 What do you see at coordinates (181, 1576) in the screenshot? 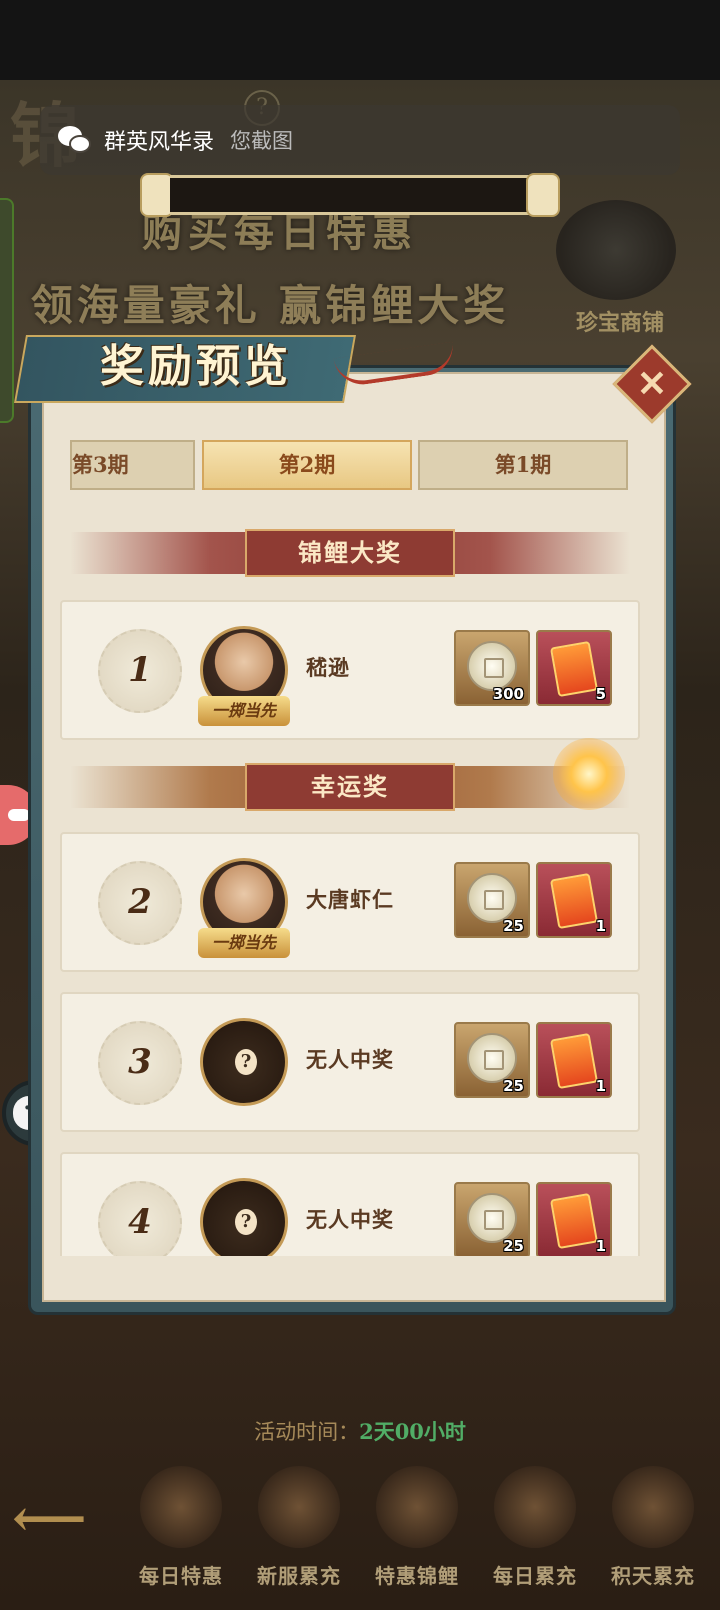
I see `nav-label: 每日特惠` at bounding box center [181, 1576].